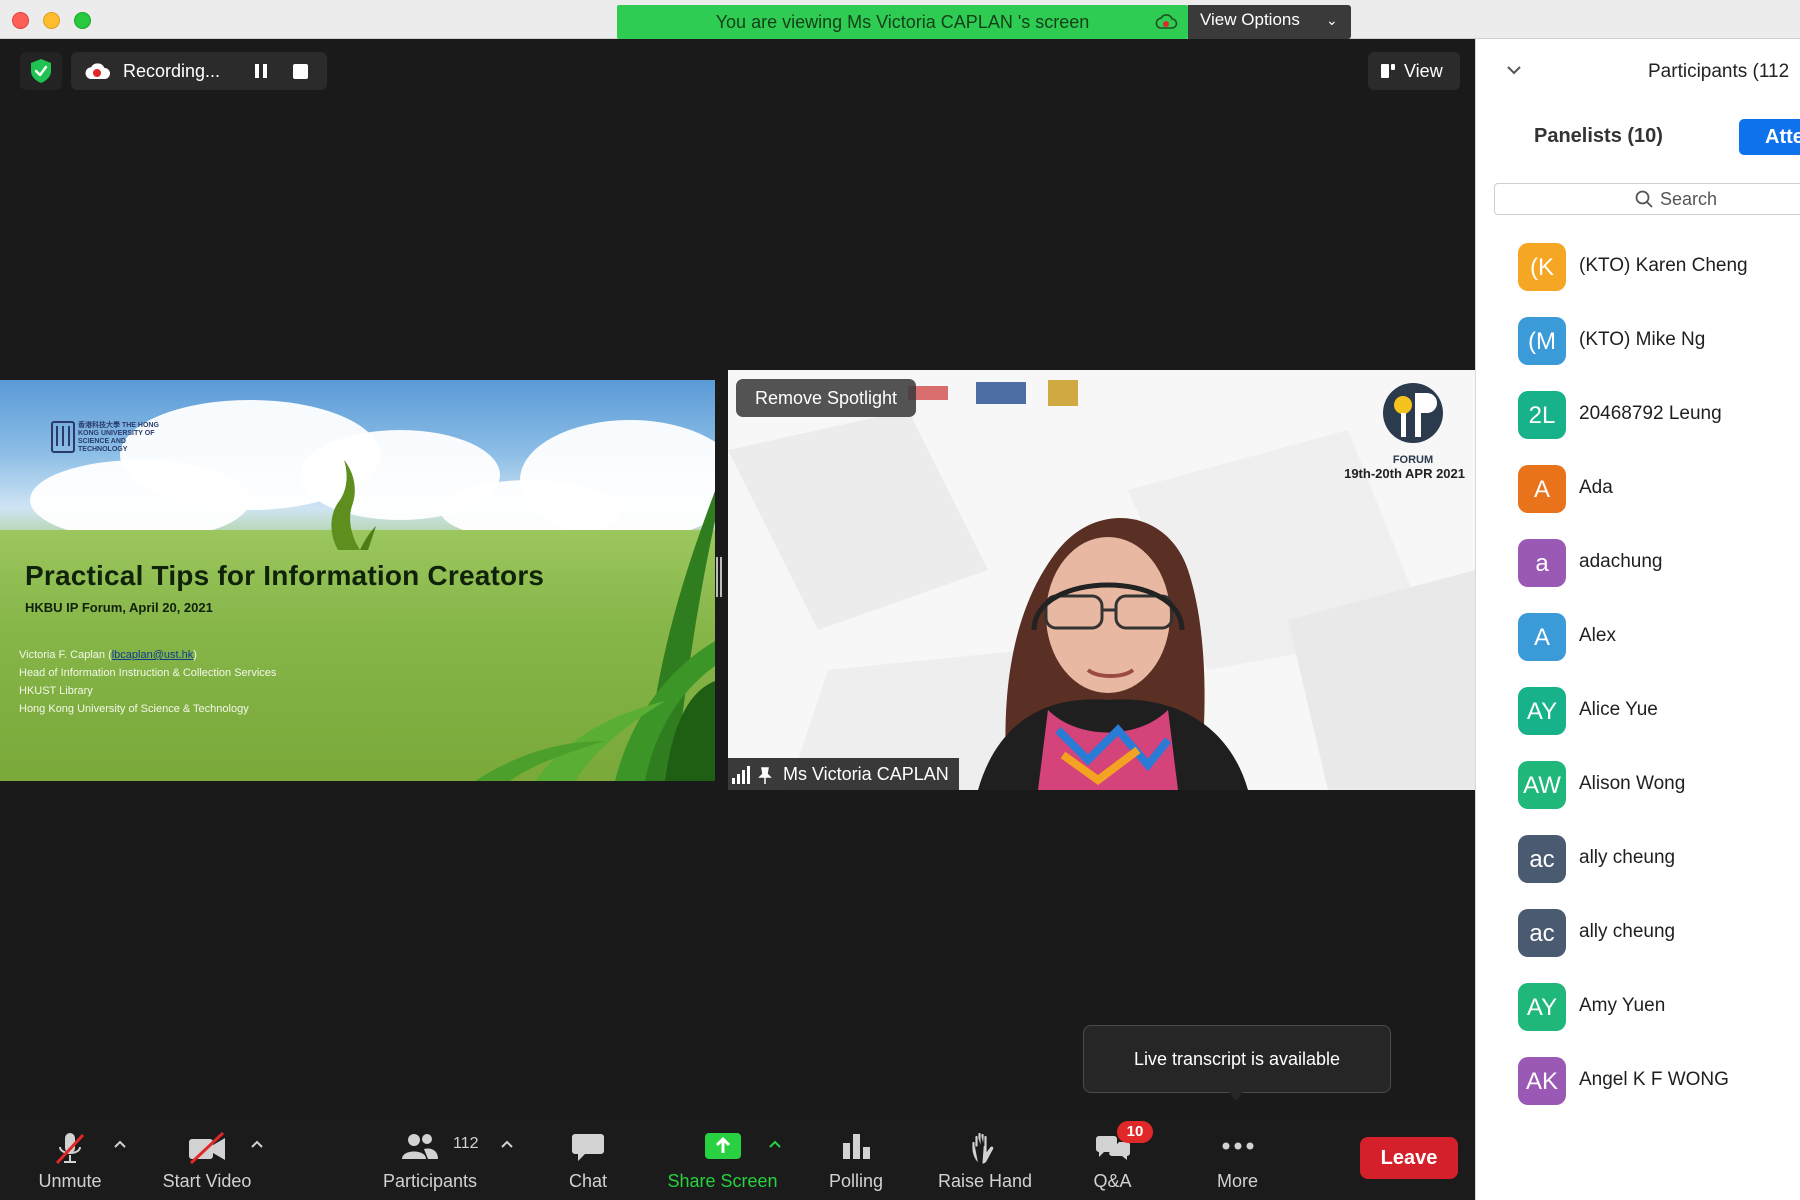 Image resolution: width=1800 pixels, height=1200 pixels. Describe the element at coordinates (1642, 339) in the screenshot. I see `participant-name: (KTO) Mike Ng` at that location.